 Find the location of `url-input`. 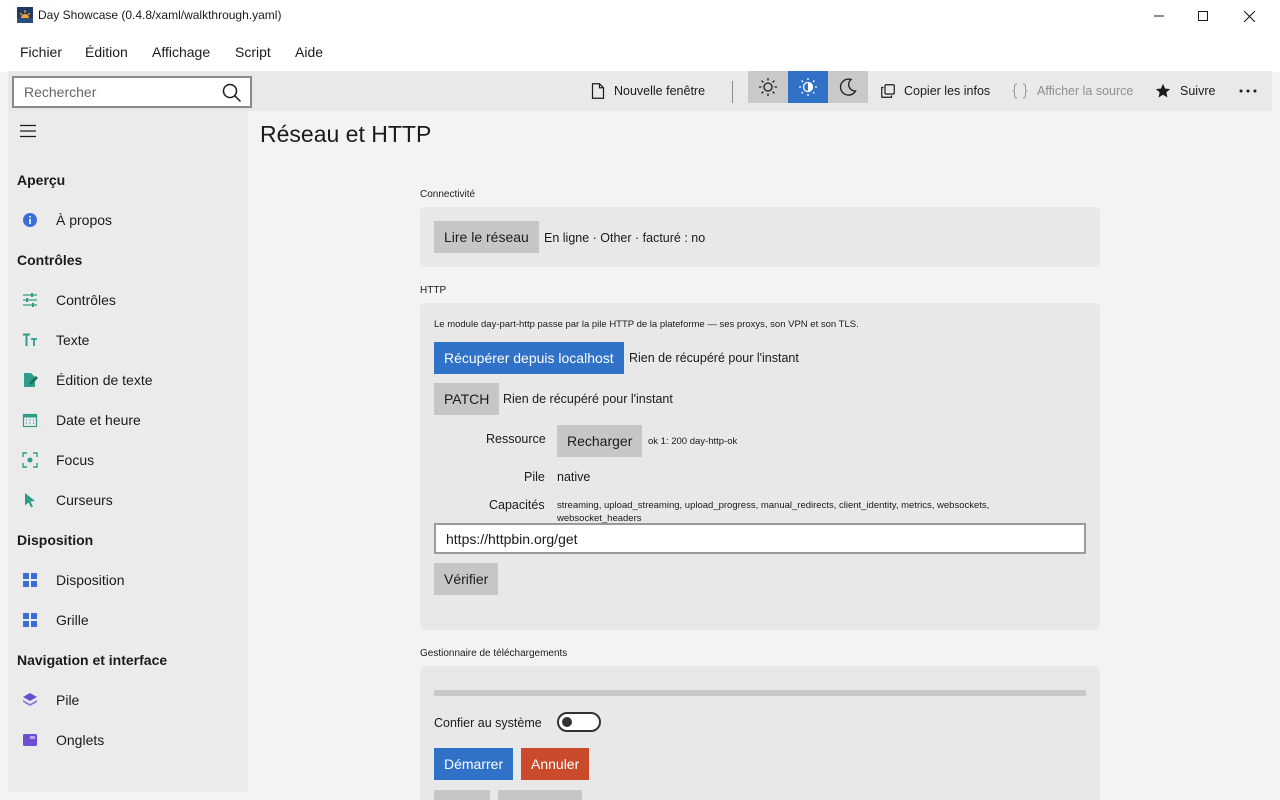

url-input is located at coordinates (760, 538).